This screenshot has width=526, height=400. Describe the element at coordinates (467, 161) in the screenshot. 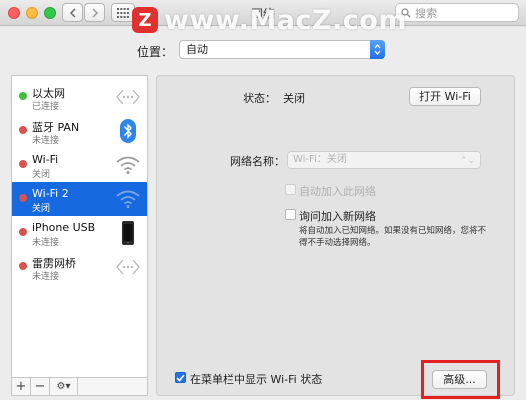

I see `updown-arrows-icon: ⌃⌄` at that location.